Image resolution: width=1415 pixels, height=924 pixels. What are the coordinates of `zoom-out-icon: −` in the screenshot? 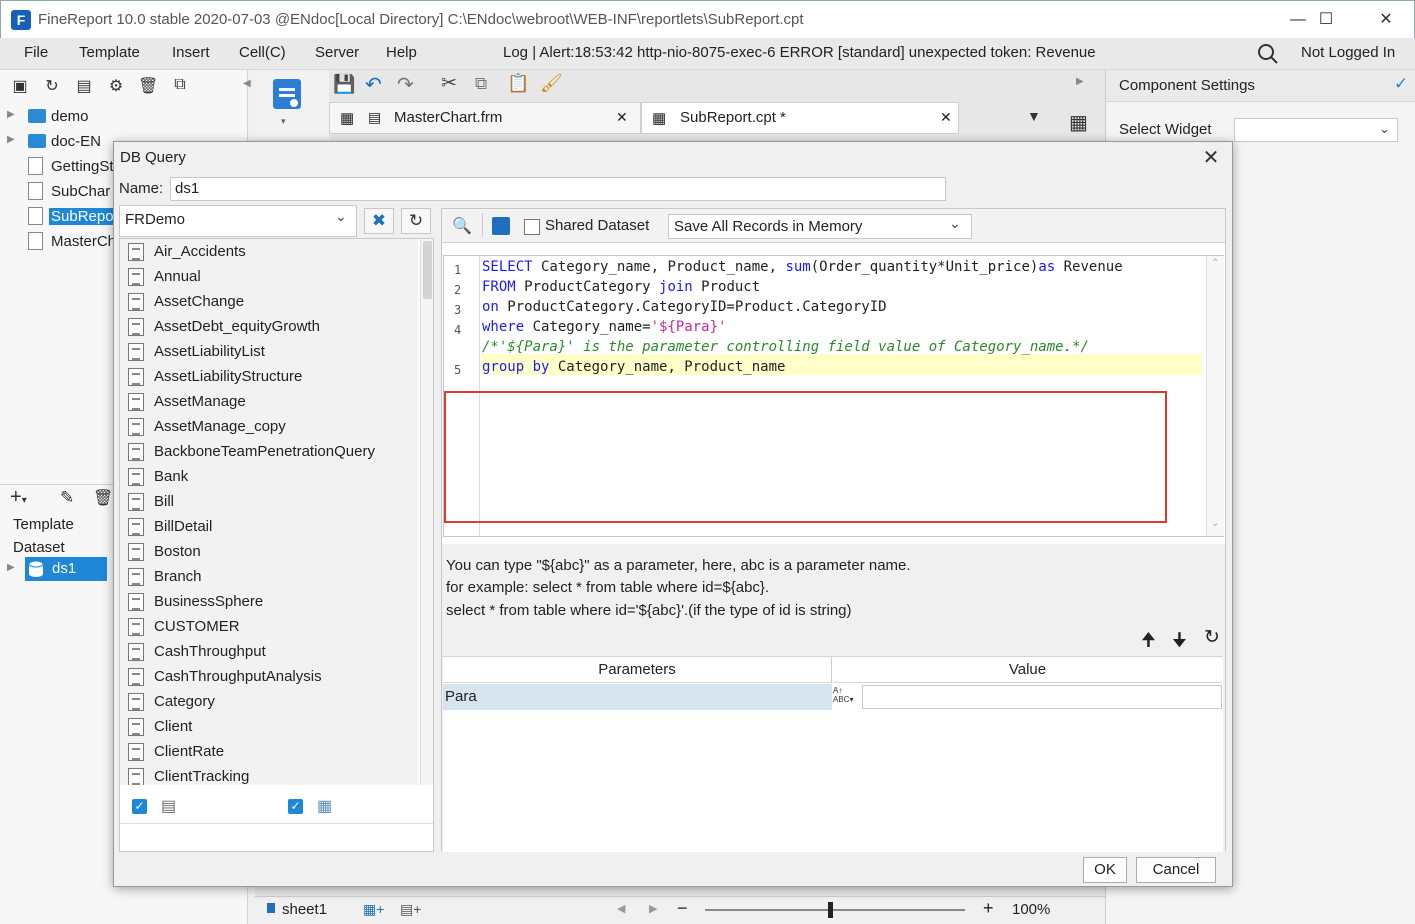 It's located at (682, 908).